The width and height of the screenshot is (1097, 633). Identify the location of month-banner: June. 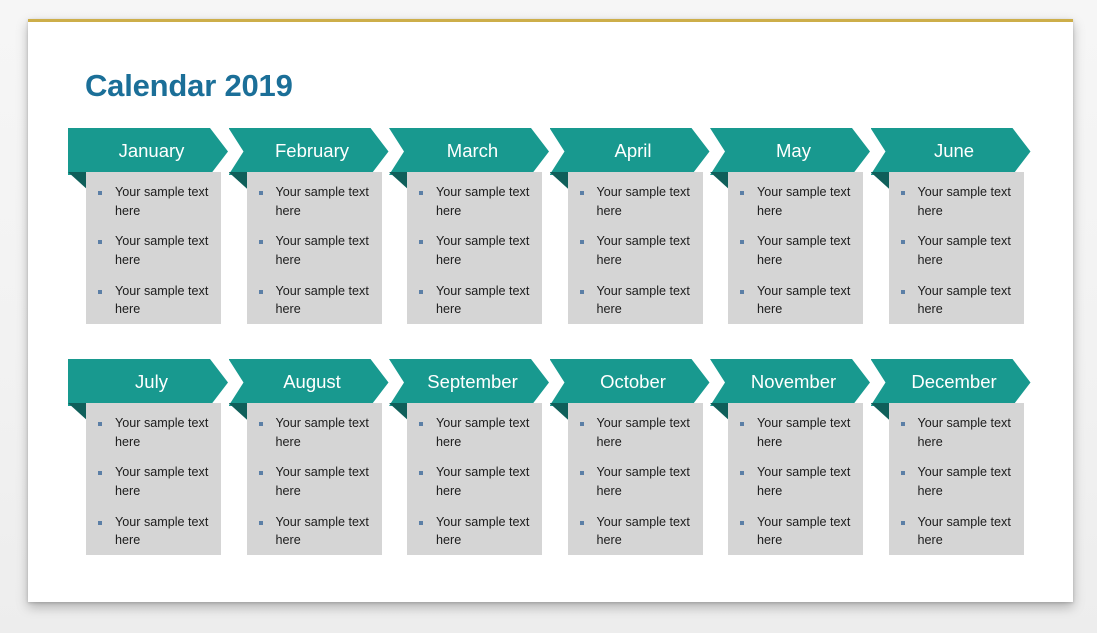
(950, 151).